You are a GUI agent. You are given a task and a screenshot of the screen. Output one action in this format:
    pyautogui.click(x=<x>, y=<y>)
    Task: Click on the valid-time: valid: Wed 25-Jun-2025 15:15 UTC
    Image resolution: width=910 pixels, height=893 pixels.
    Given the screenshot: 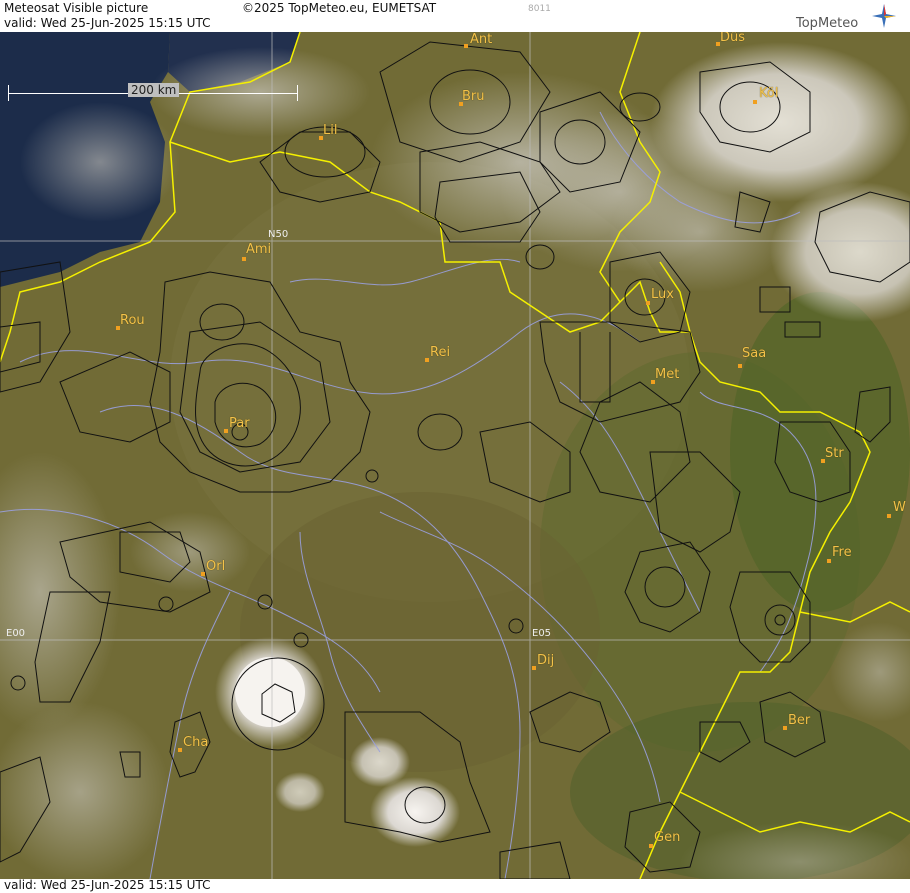 What is the action you would take?
    pyautogui.click(x=107, y=23)
    